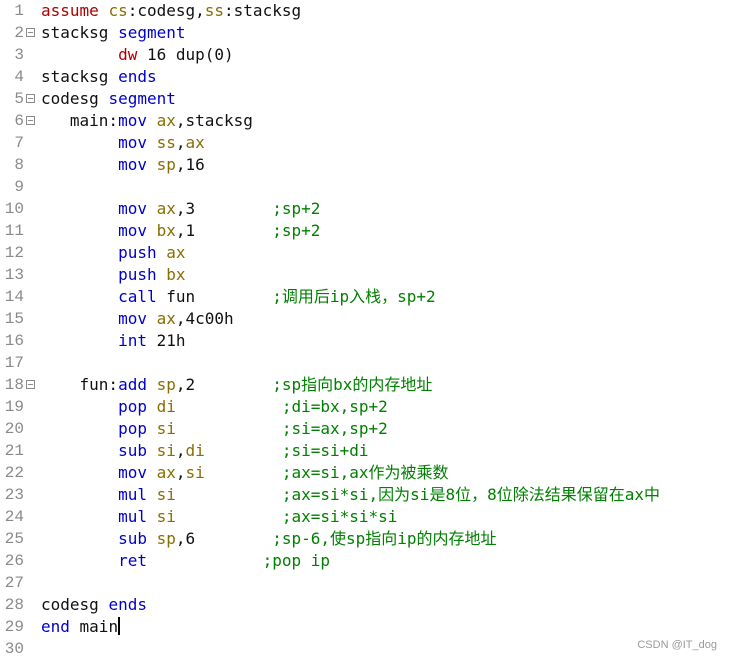  What do you see at coordinates (365, 649) in the screenshot?
I see `code-line: 30` at bounding box center [365, 649].